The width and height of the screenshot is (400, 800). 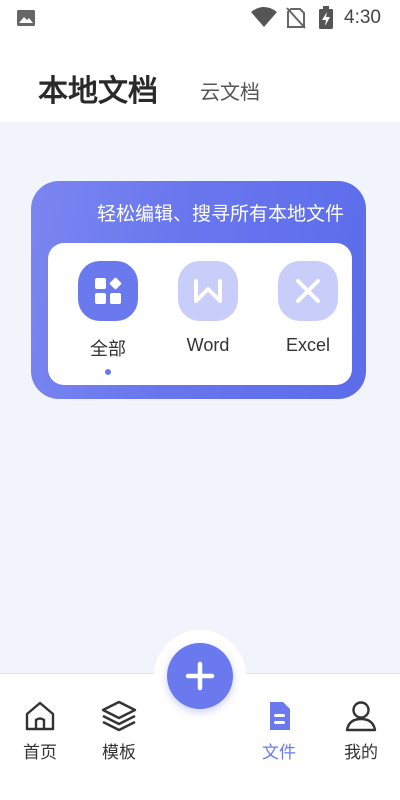 What do you see at coordinates (108, 372) in the screenshot?
I see `active-indicator` at bounding box center [108, 372].